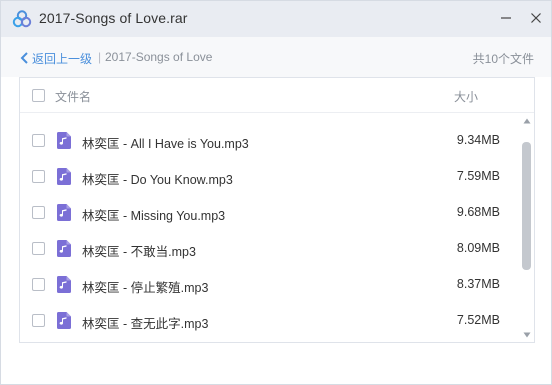  What do you see at coordinates (157, 180) in the screenshot?
I see `file-name: 林奕匡 - Do You Know.mp3` at bounding box center [157, 180].